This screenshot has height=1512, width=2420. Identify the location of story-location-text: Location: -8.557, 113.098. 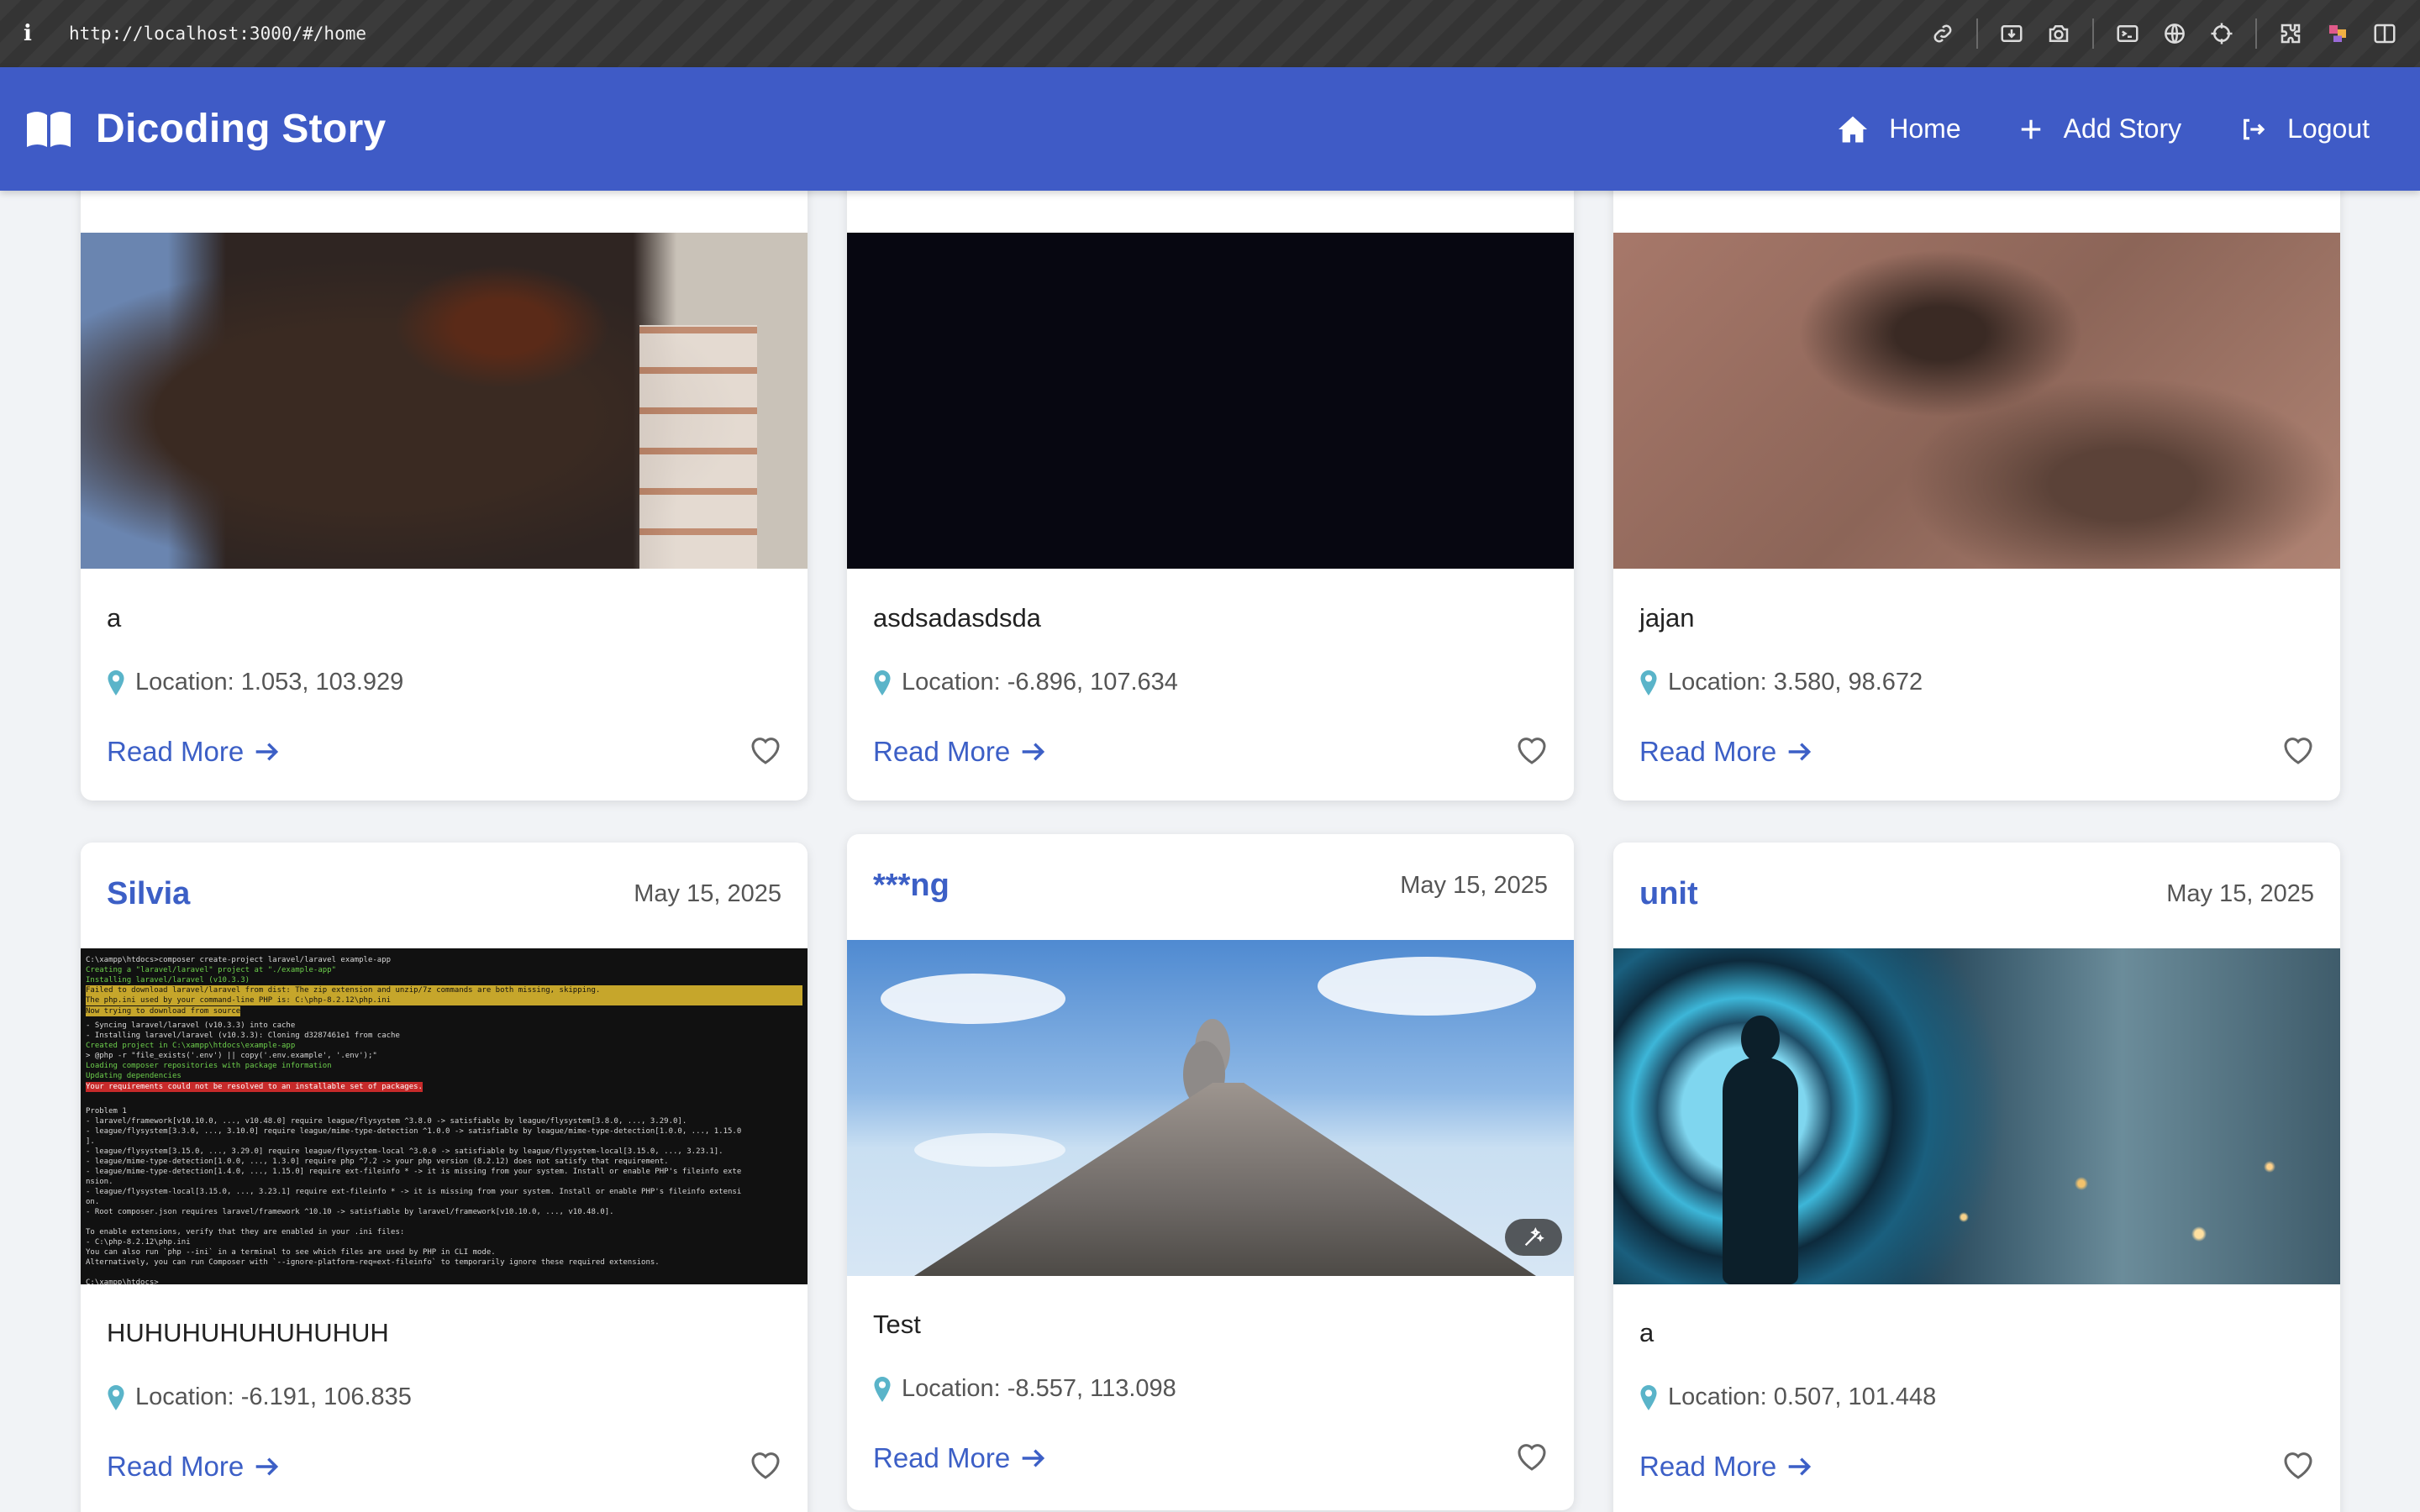
(1039, 1388).